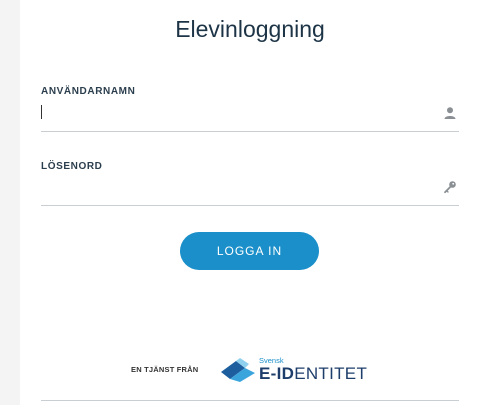 This screenshot has height=405, width=500. I want to click on e-identitet-logo: Svensk E-IDENTITET, so click(294, 371).